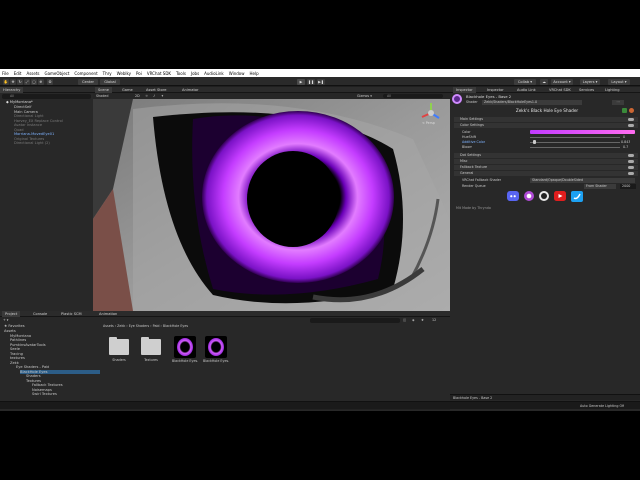 The height and width of the screenshot is (480, 640). Describe the element at coordinates (11, 314) in the screenshot. I see `tab-project: Project` at that location.